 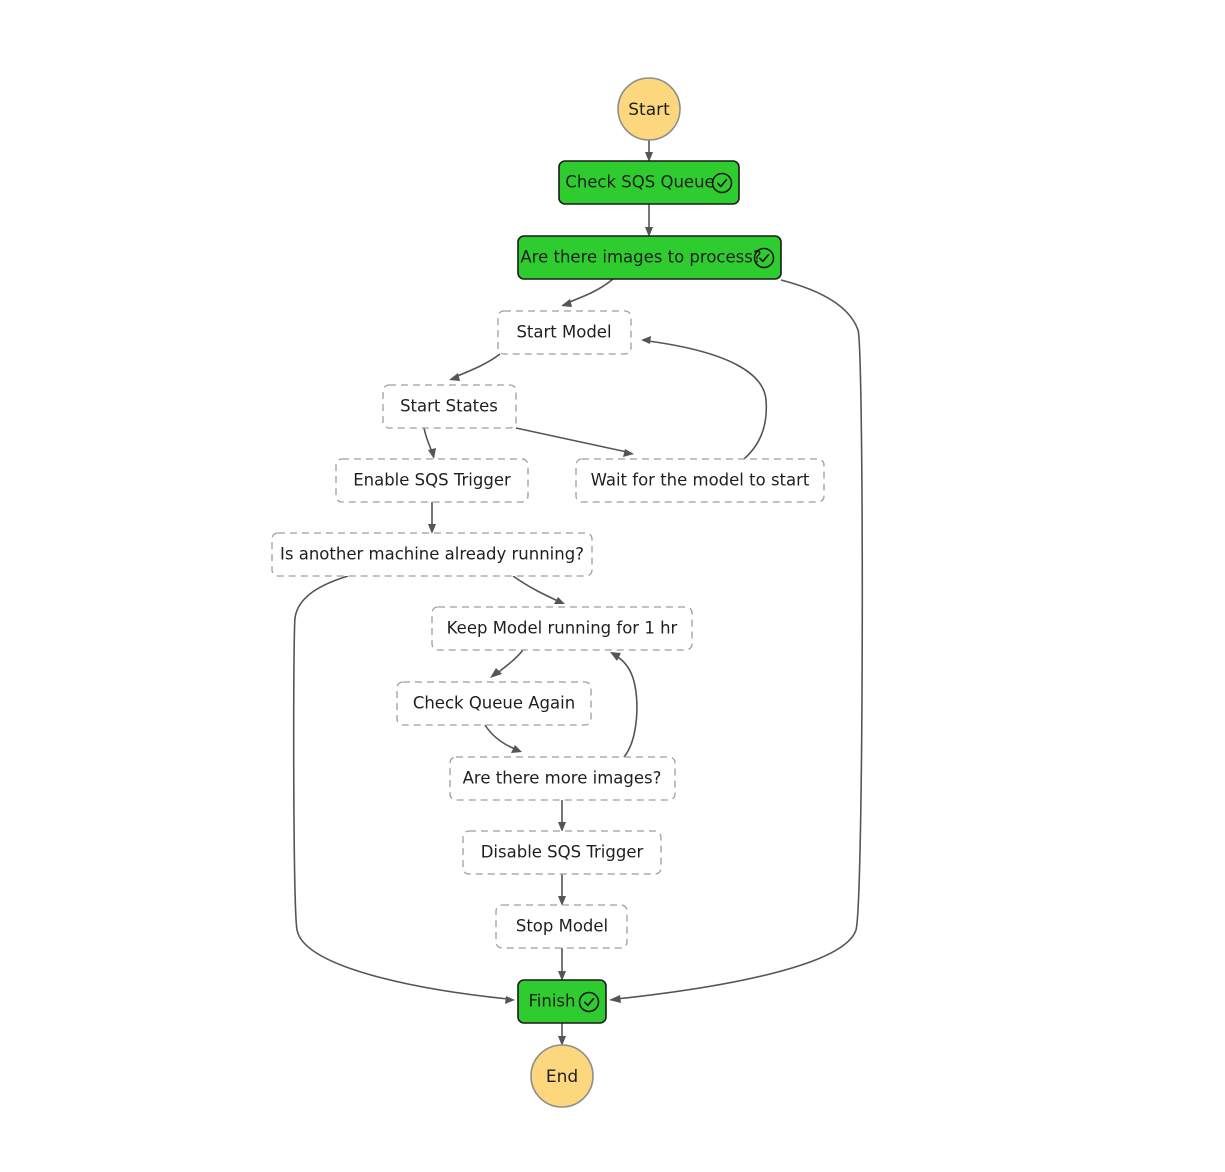 I want to click on edge-start-states-to-wait-for-model, so click(x=574, y=442).